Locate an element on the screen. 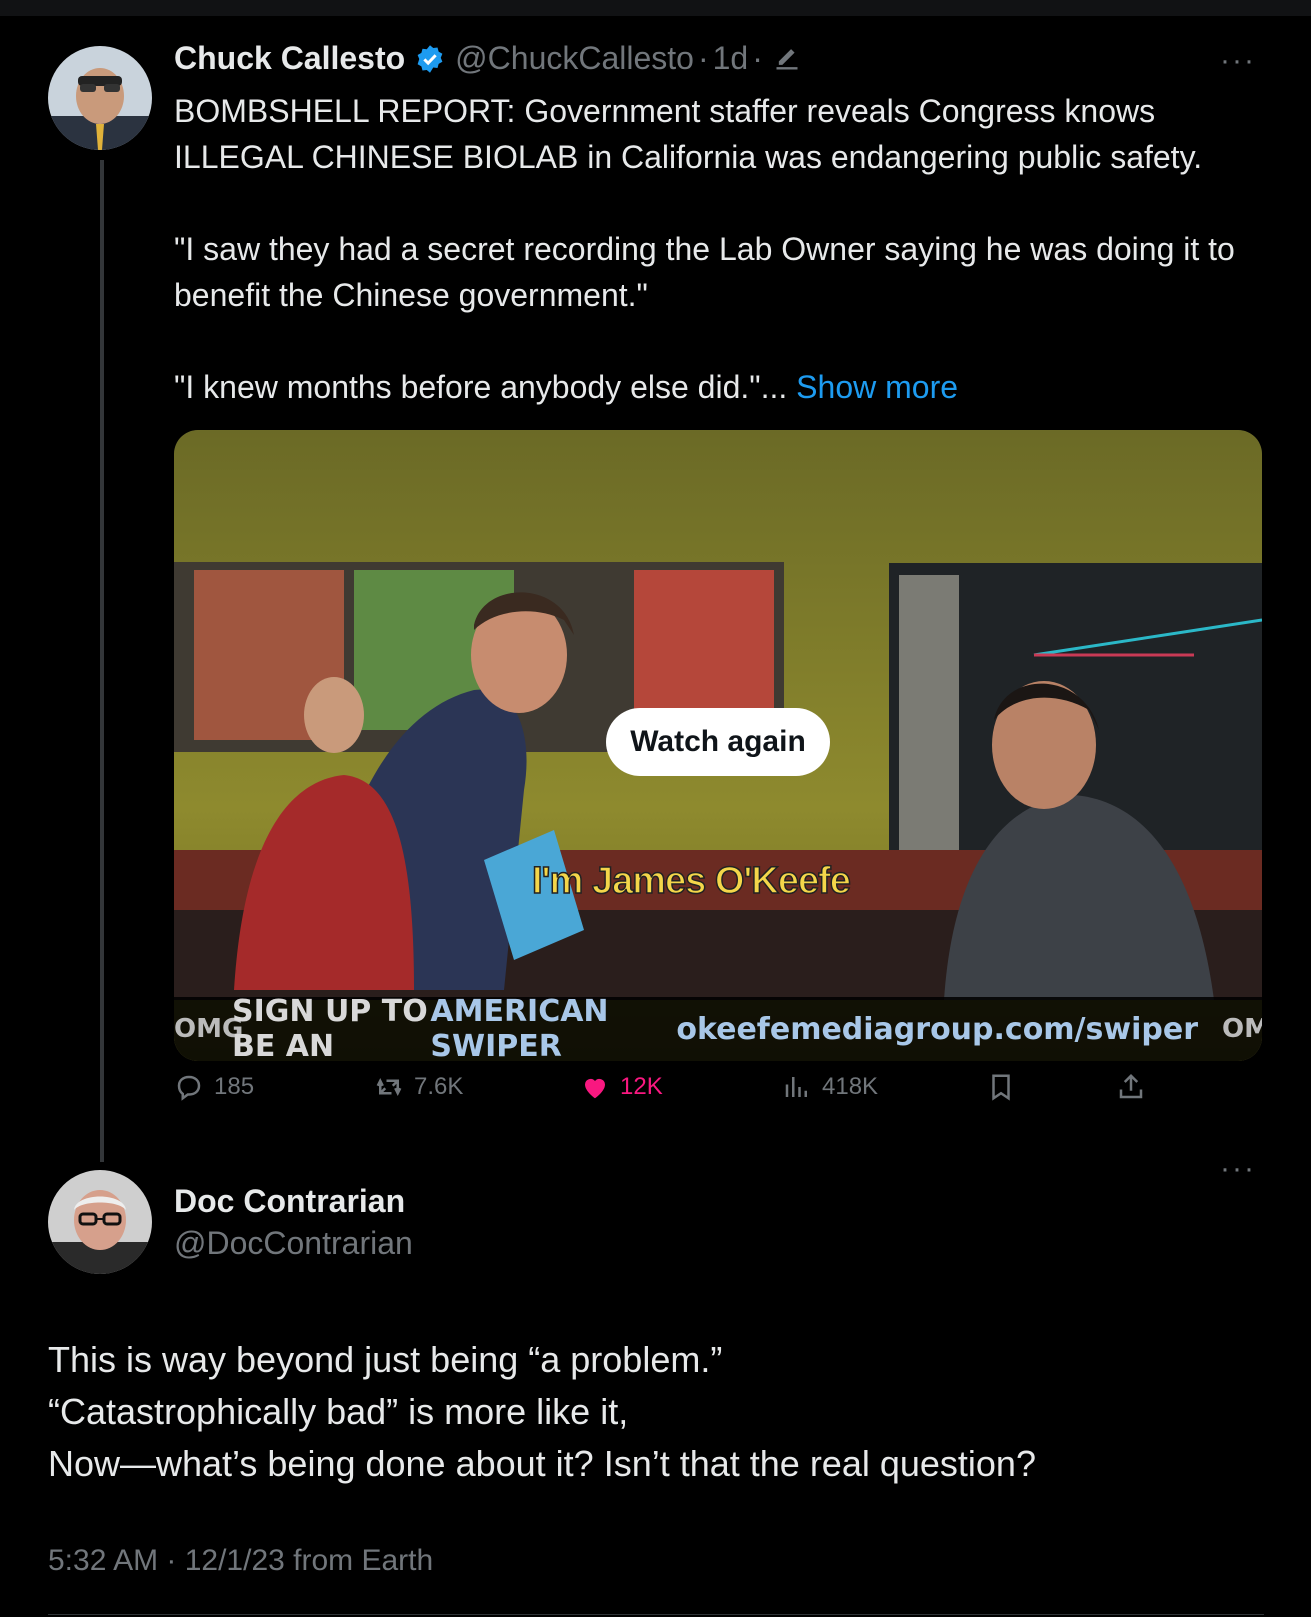  verified-badge-icon is located at coordinates (430, 58).